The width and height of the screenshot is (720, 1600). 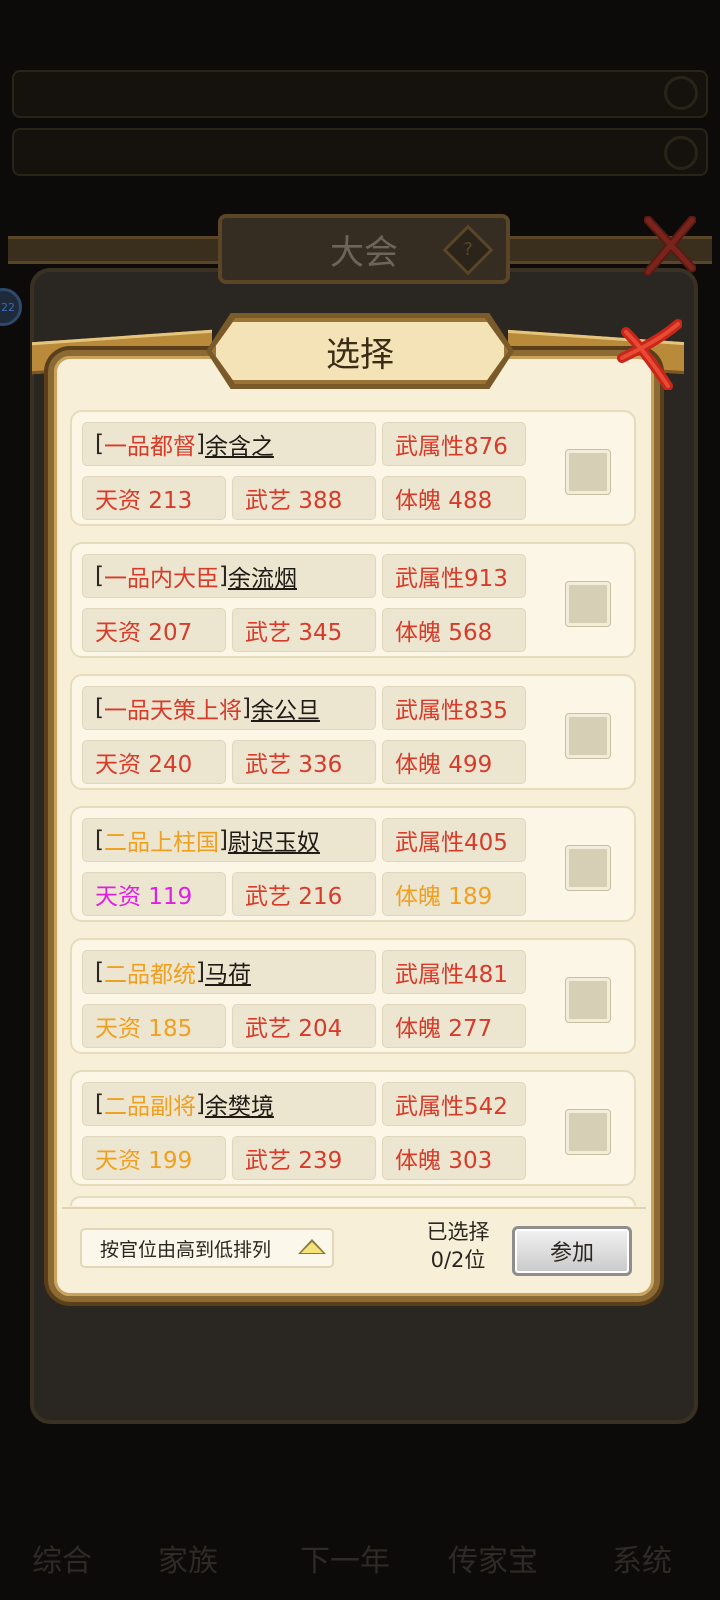 I want to click on candidate-name: 尉迟玉奴, so click(x=274, y=840).